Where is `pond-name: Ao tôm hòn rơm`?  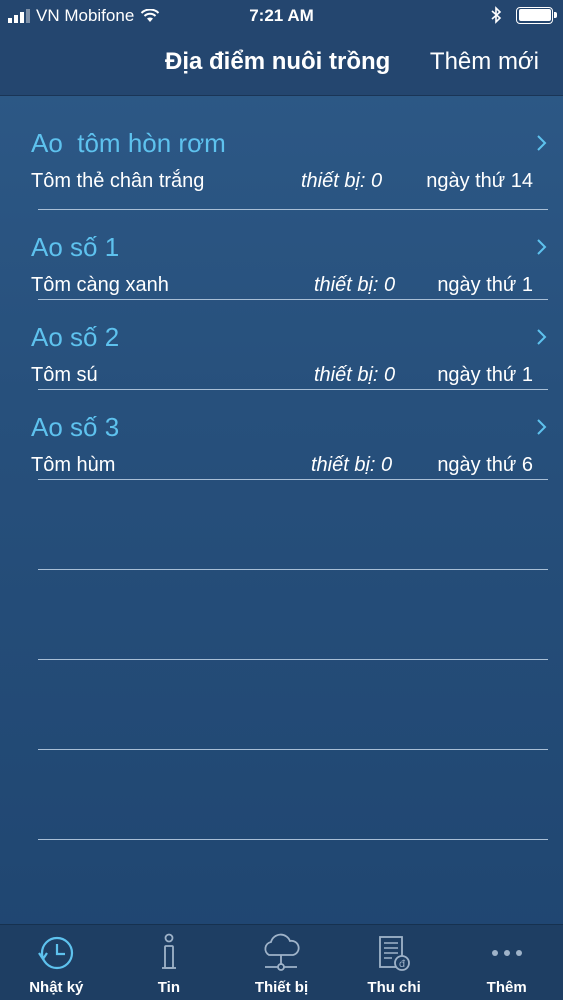
pond-name: Ao tôm hòn rơm is located at coordinates (128, 143).